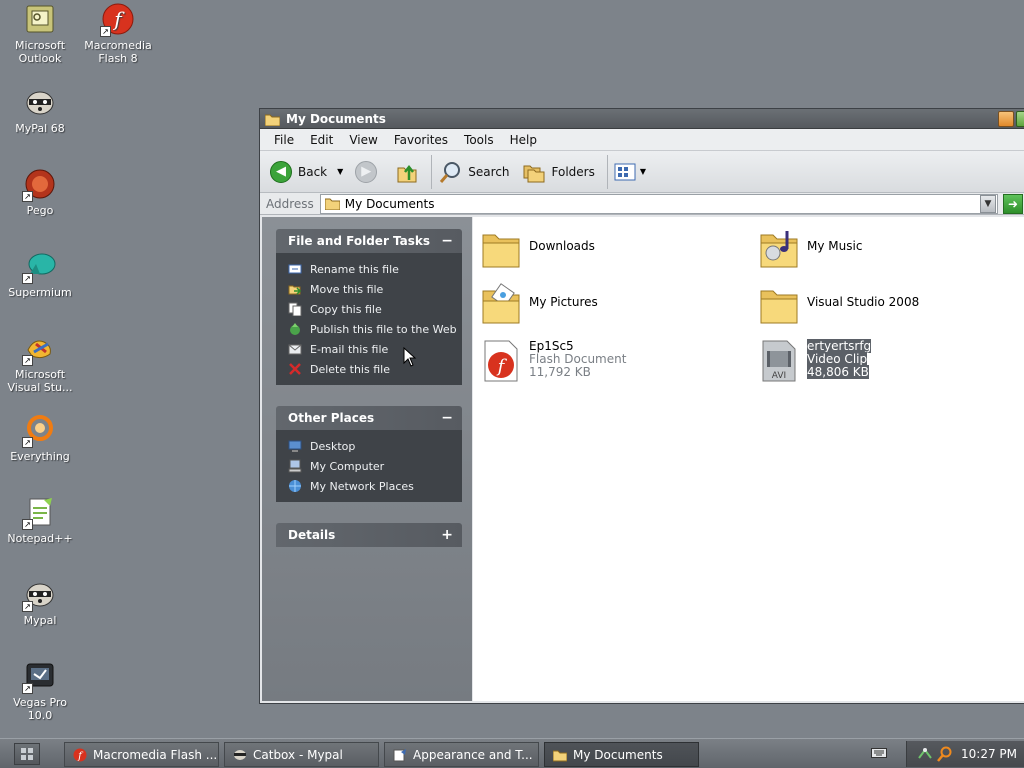  I want to click on panel-title: Details, so click(312, 535).